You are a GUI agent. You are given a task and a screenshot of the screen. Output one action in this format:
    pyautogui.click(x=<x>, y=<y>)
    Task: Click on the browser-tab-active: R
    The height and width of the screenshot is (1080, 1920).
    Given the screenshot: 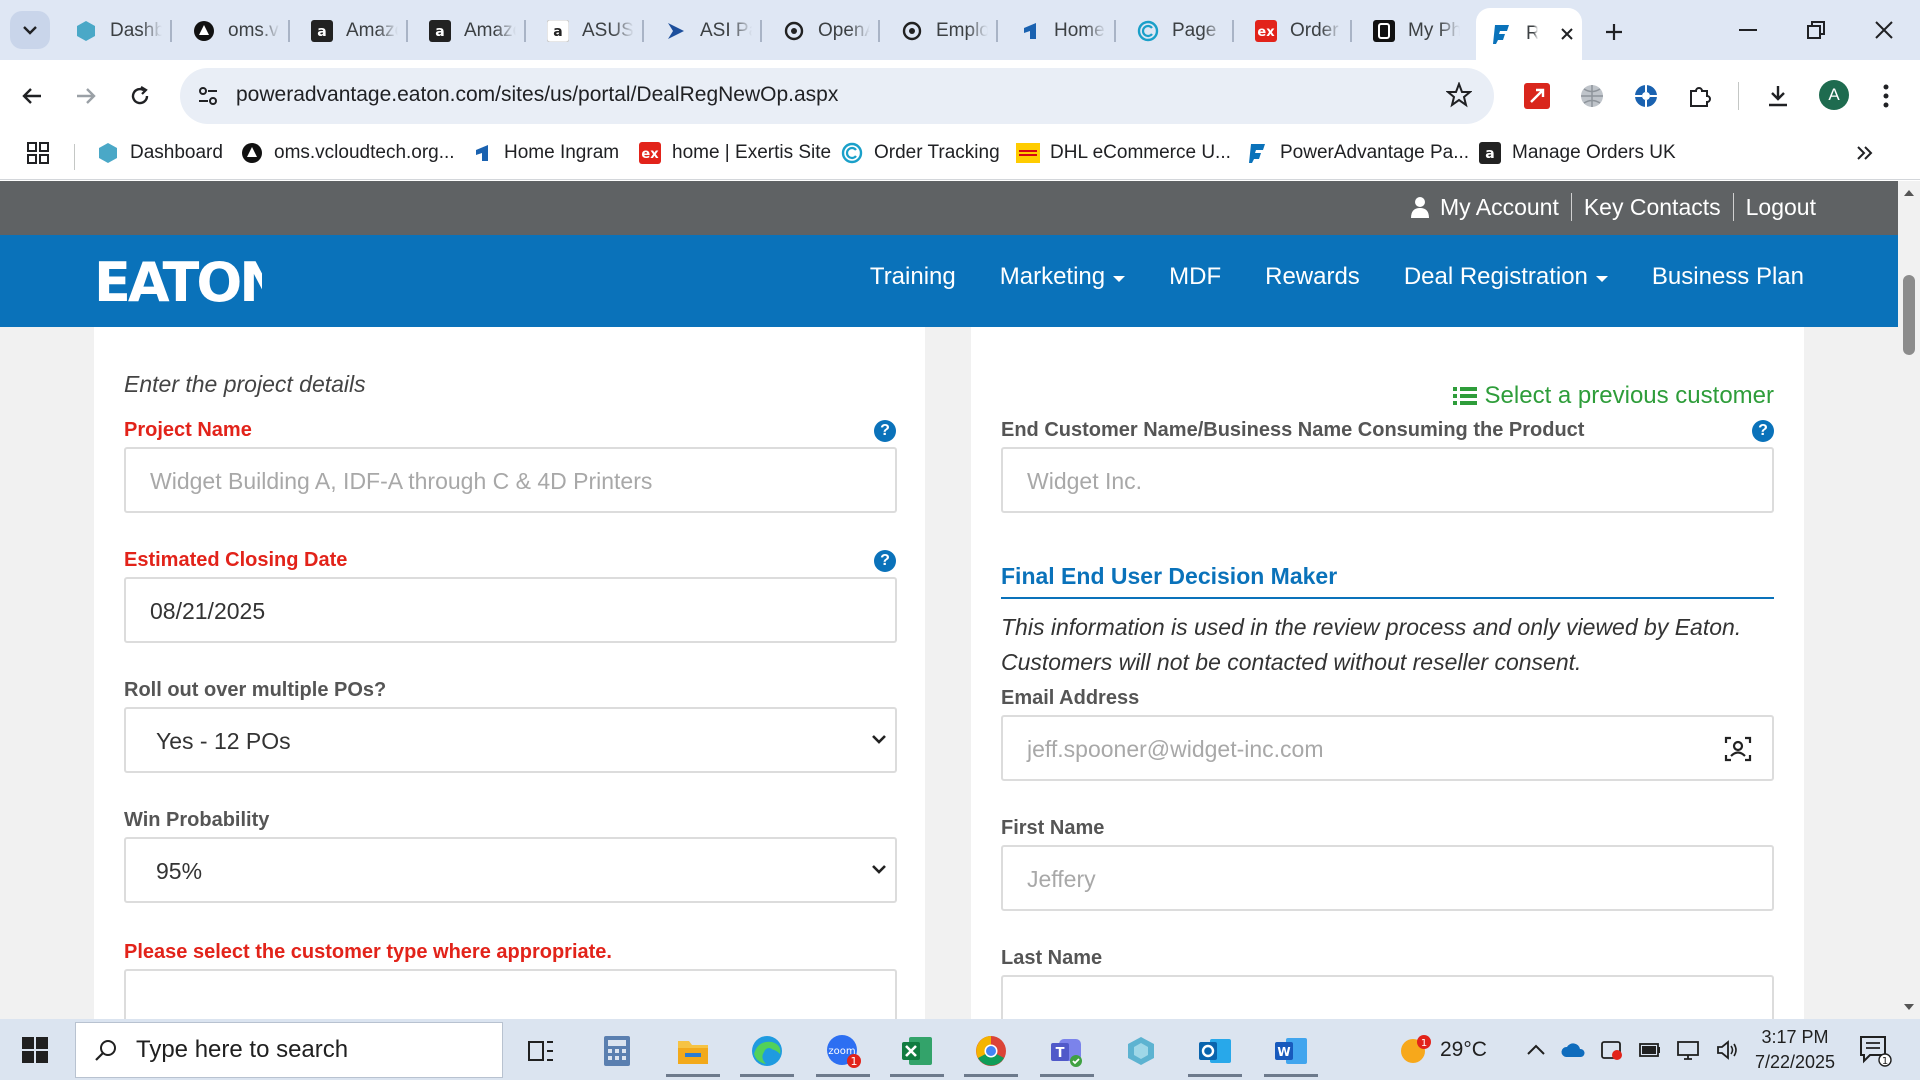 What is the action you would take?
    pyautogui.click(x=1529, y=34)
    